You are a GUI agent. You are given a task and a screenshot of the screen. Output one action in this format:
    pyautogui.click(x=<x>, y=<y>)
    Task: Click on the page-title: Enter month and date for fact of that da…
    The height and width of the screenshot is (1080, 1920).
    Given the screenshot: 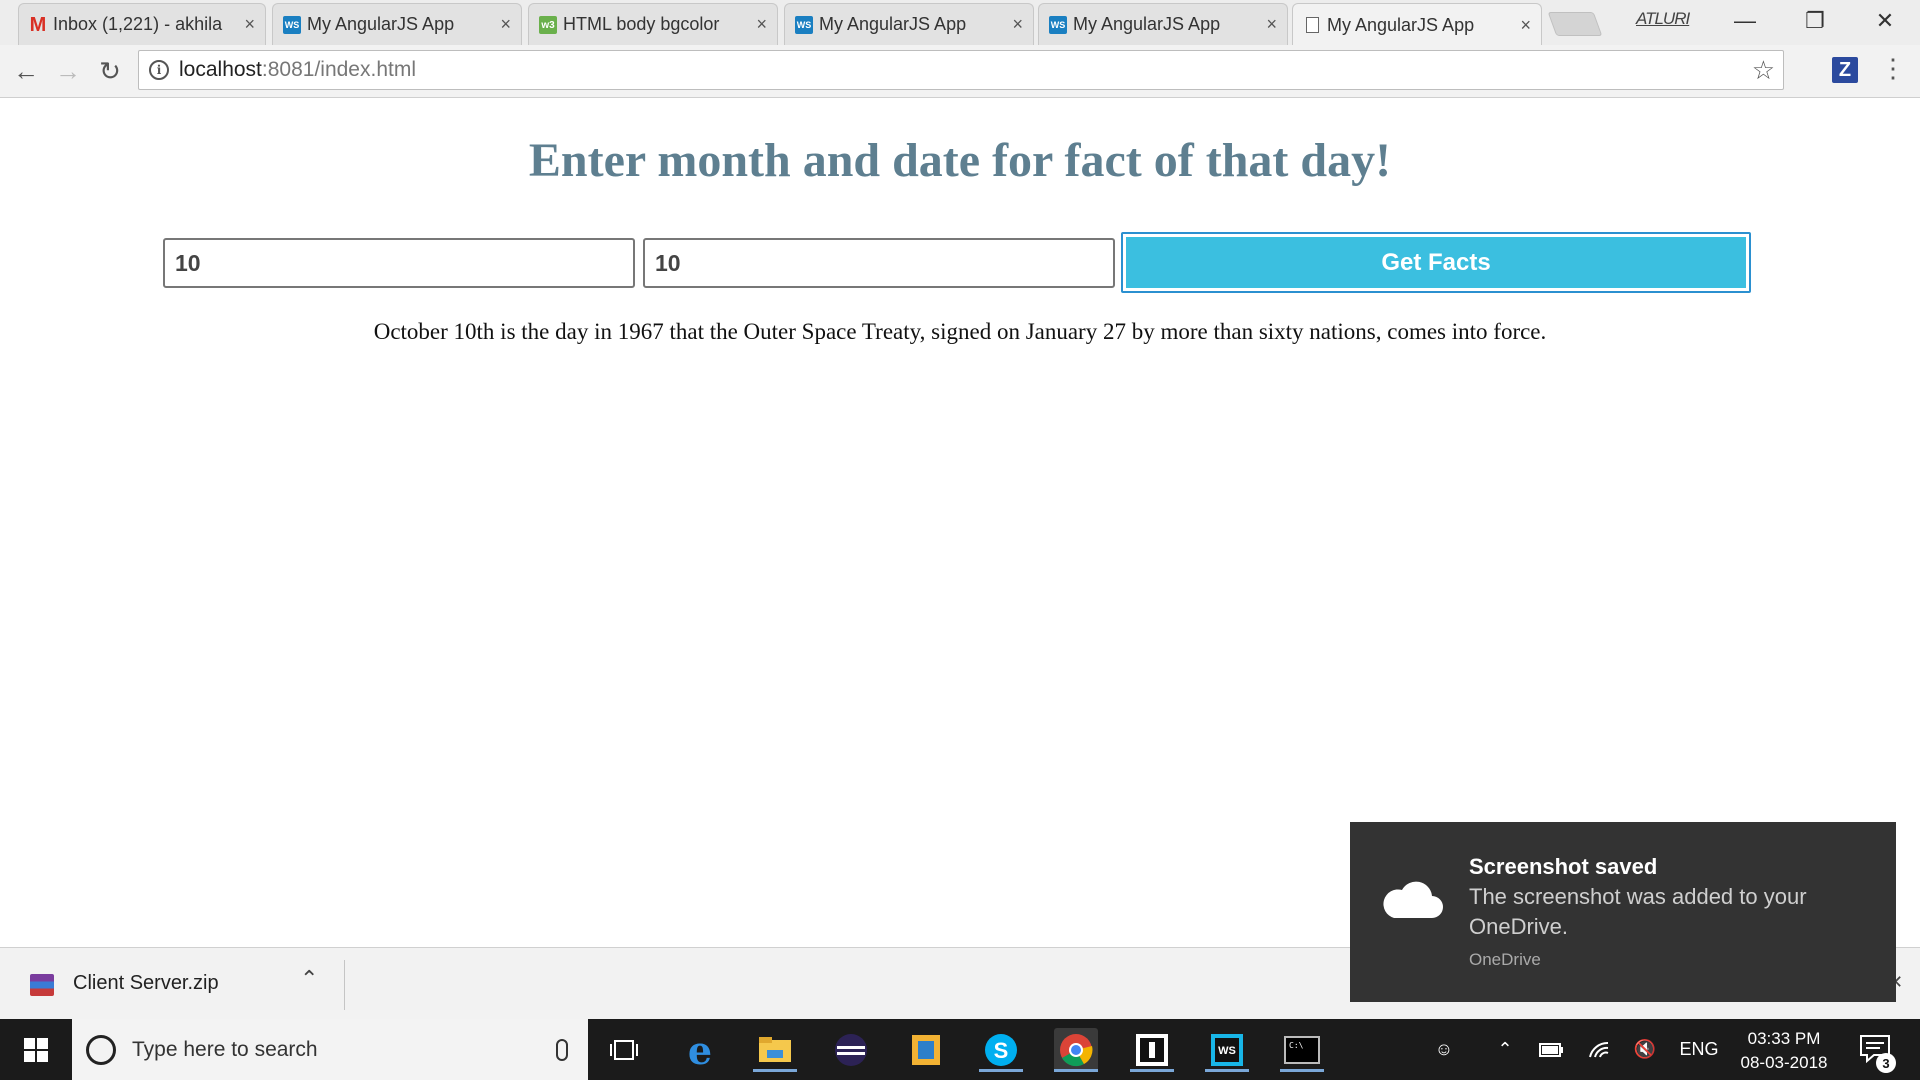 What is the action you would take?
    pyautogui.click(x=960, y=160)
    